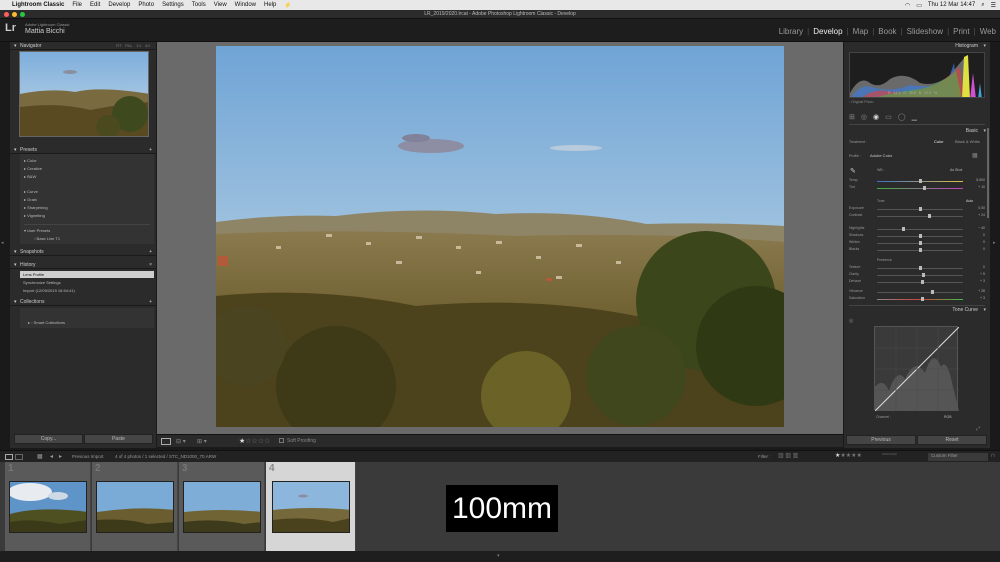 Image resolution: width=1000 pixels, height=562 pixels. Describe the element at coordinates (42, 282) in the screenshot. I see `history-item: Synchronize Settings` at that location.